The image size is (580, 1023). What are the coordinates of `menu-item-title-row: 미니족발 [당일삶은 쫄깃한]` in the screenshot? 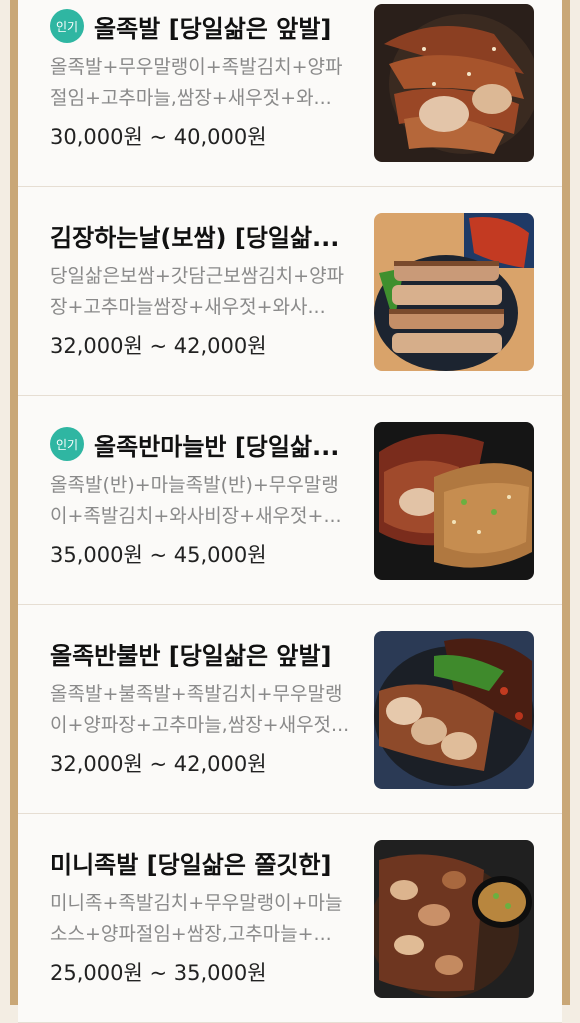 It's located at (191, 862).